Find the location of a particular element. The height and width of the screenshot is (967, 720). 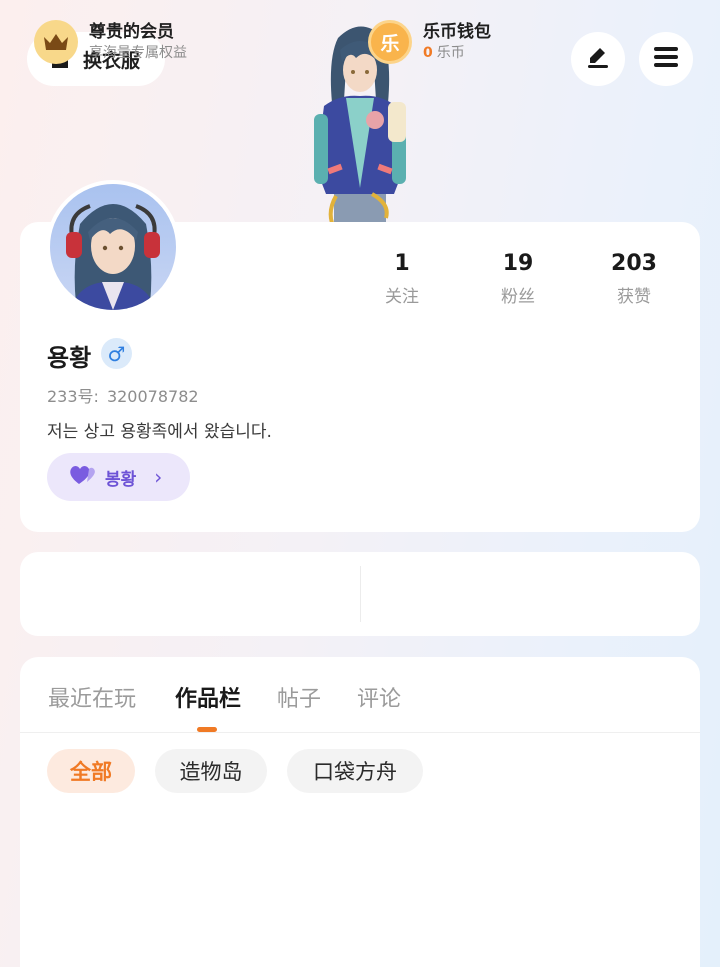

likes-label: 获赞 is located at coordinates (634, 297).